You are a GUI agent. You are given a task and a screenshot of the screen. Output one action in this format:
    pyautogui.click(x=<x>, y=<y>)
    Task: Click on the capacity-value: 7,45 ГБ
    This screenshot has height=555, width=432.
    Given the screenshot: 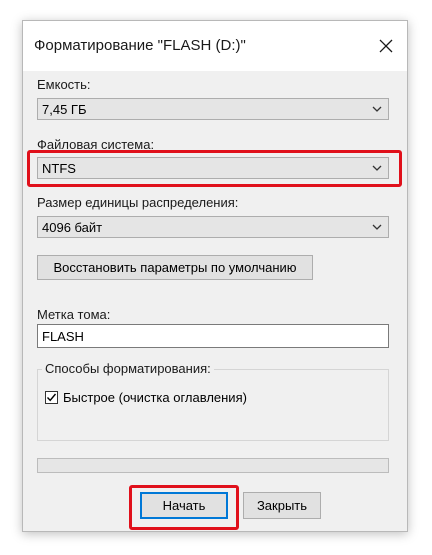 What is the action you would take?
    pyautogui.click(x=64, y=109)
    